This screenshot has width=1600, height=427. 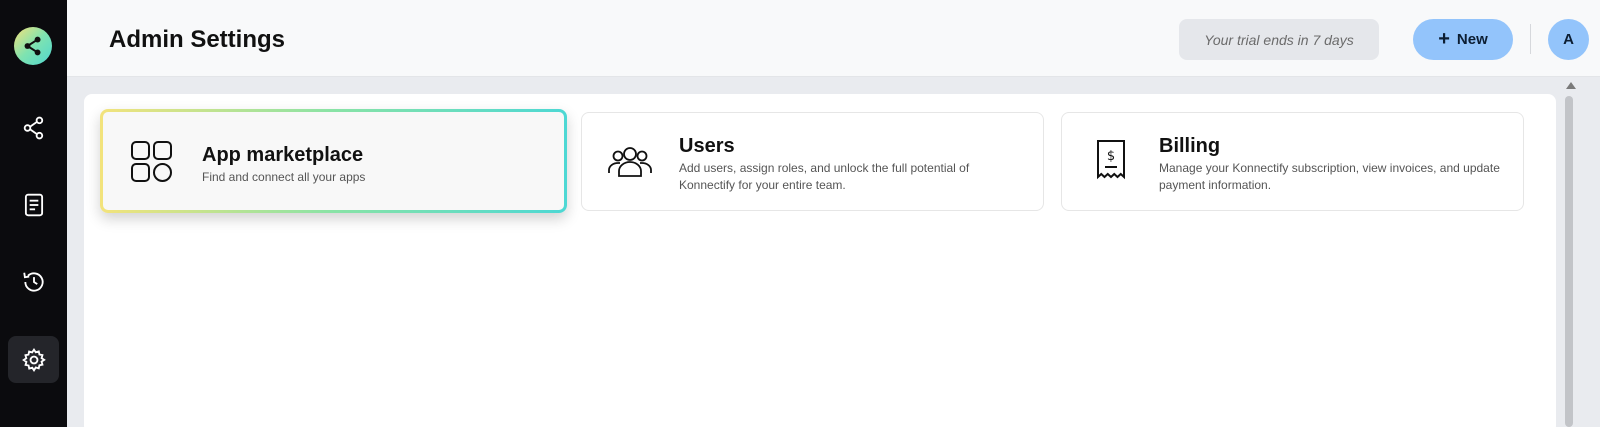 I want to click on scroll-up-arrow-icon, so click(x=1571, y=85).